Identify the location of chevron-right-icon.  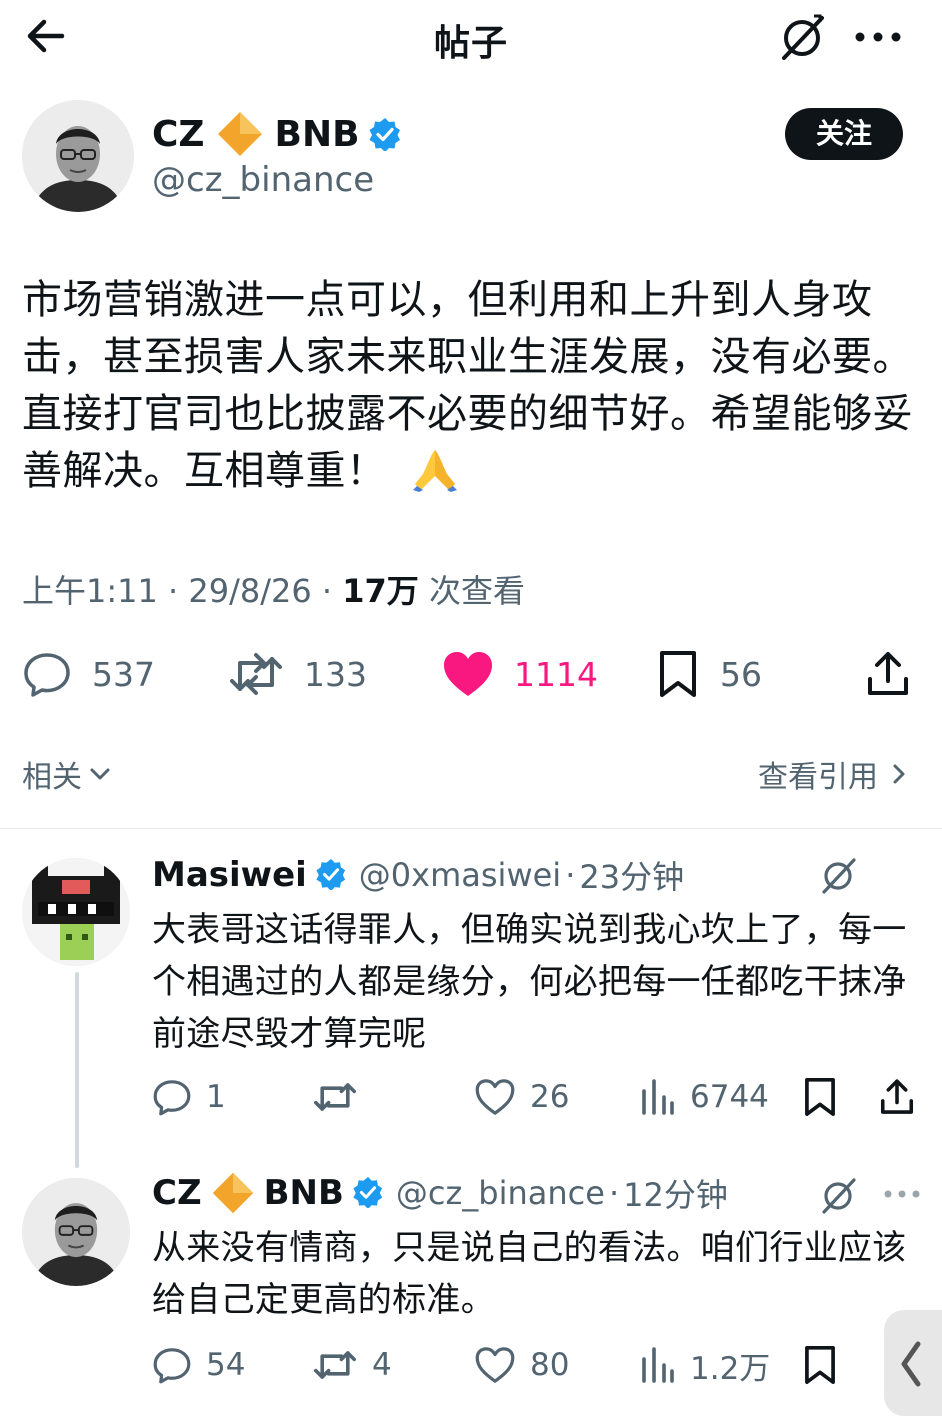
(899, 774).